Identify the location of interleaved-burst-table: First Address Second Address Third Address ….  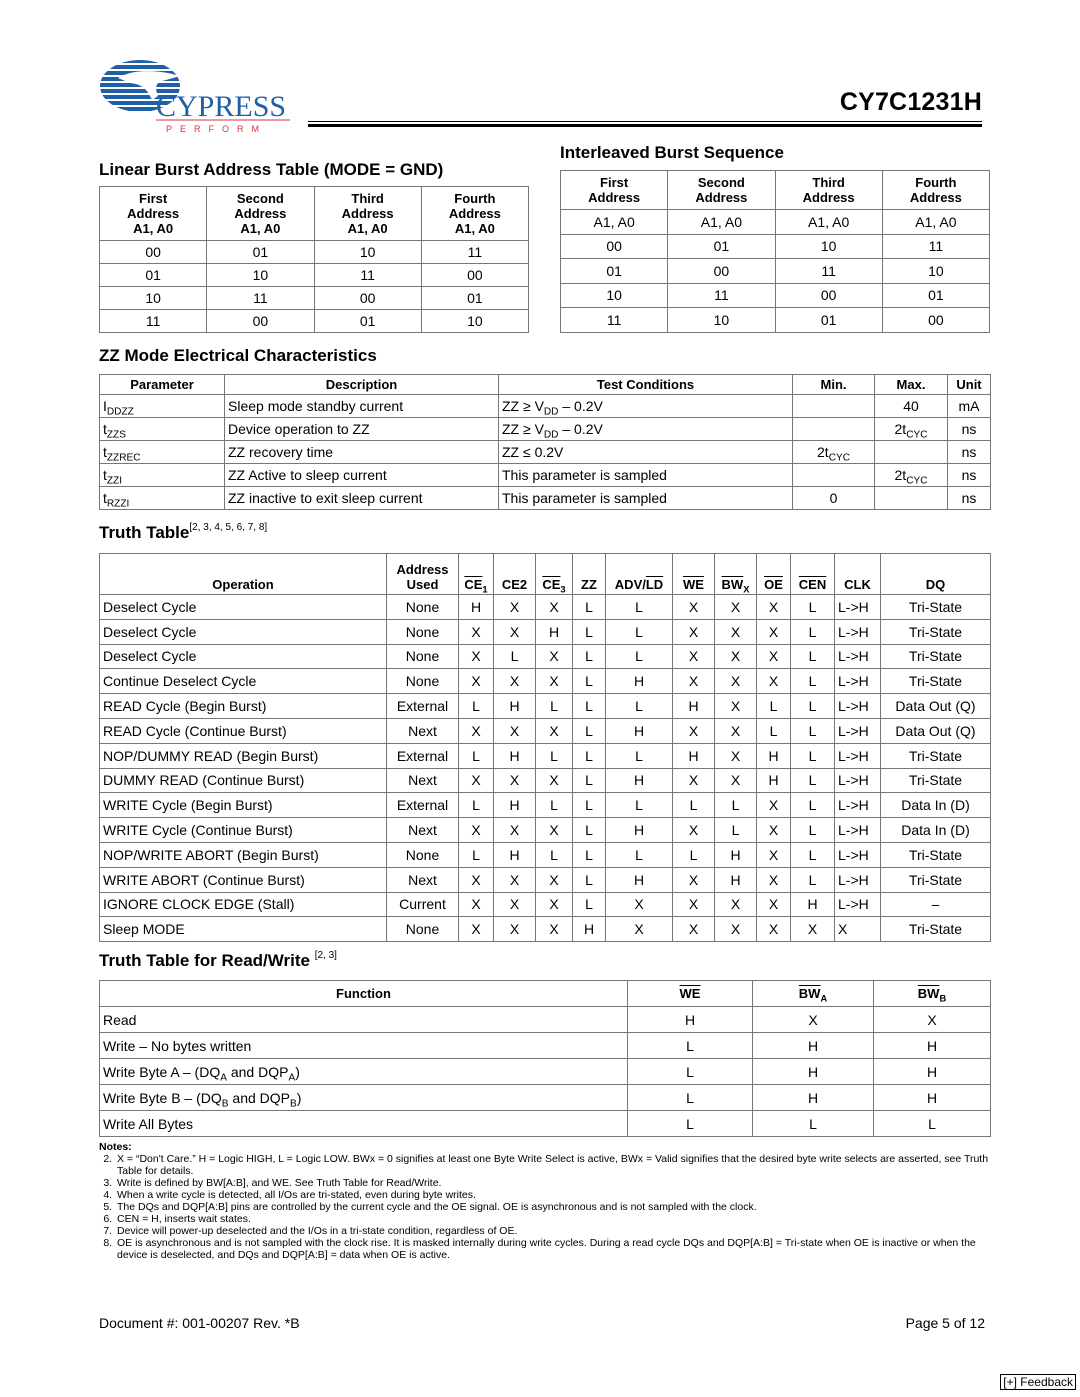
(775, 251).